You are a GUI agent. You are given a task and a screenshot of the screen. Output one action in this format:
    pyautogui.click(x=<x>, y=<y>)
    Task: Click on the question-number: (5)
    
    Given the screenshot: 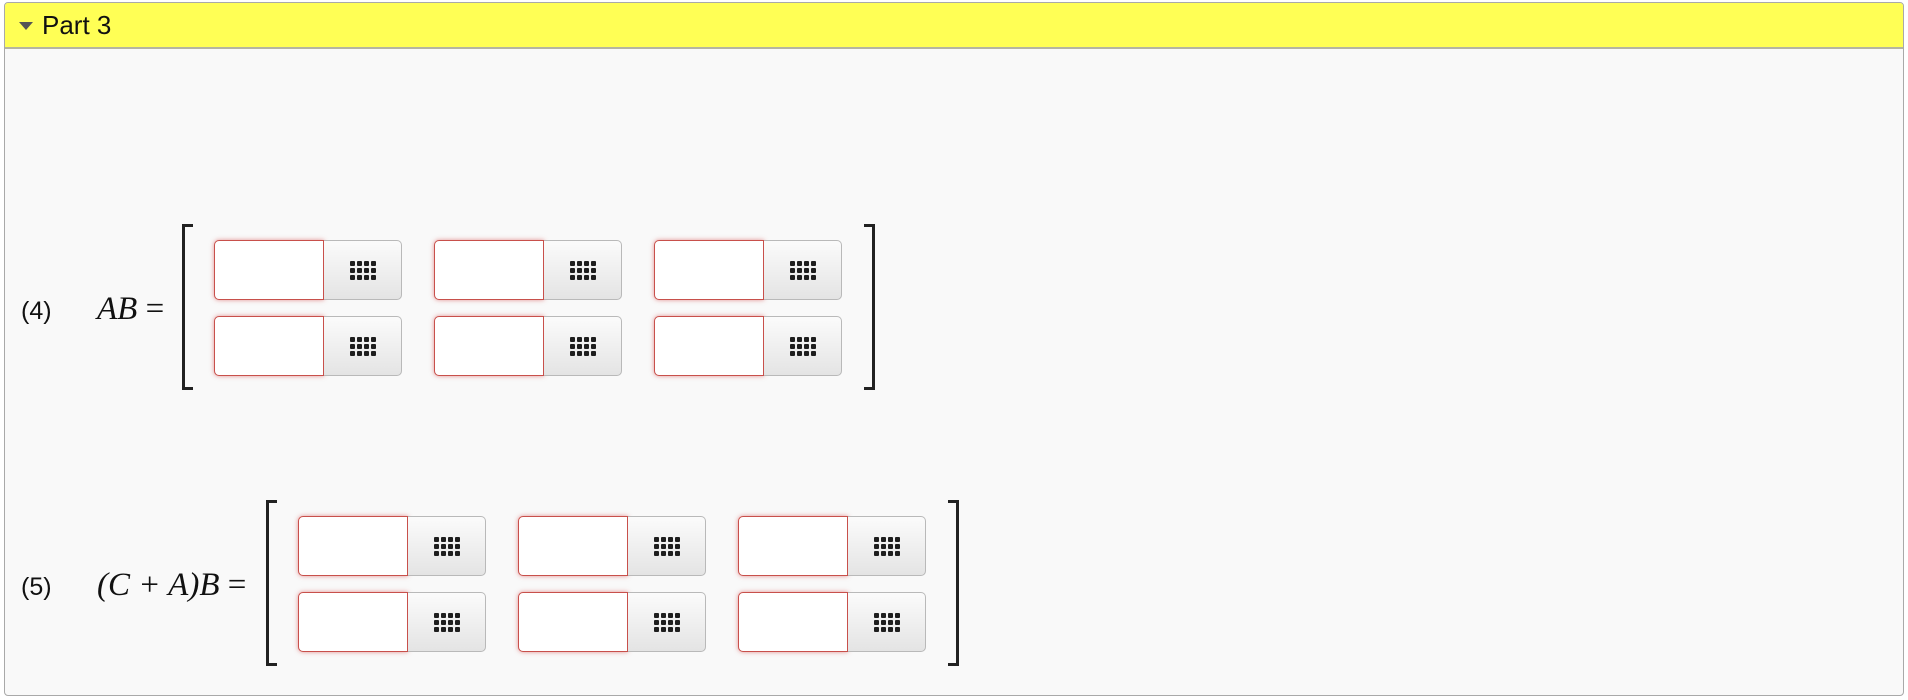 What is the action you would take?
    pyautogui.click(x=36, y=587)
    